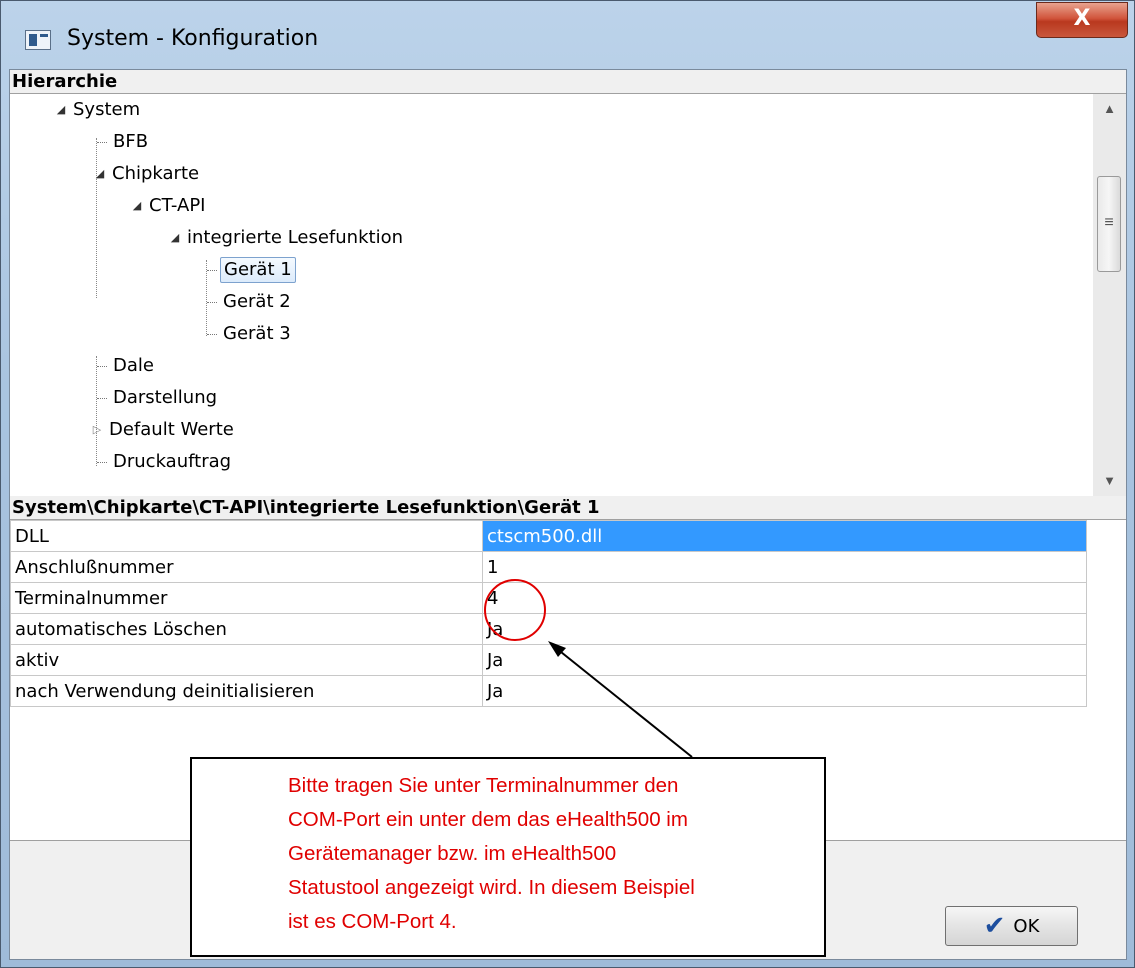  I want to click on selected-node-label: Gerät 1, so click(258, 270).